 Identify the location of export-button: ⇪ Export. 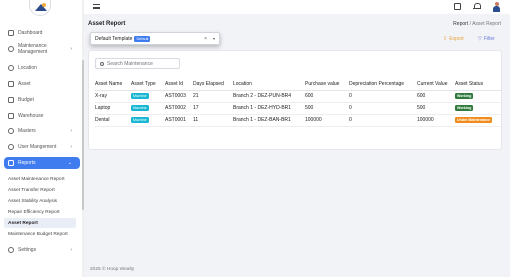
(453, 39).